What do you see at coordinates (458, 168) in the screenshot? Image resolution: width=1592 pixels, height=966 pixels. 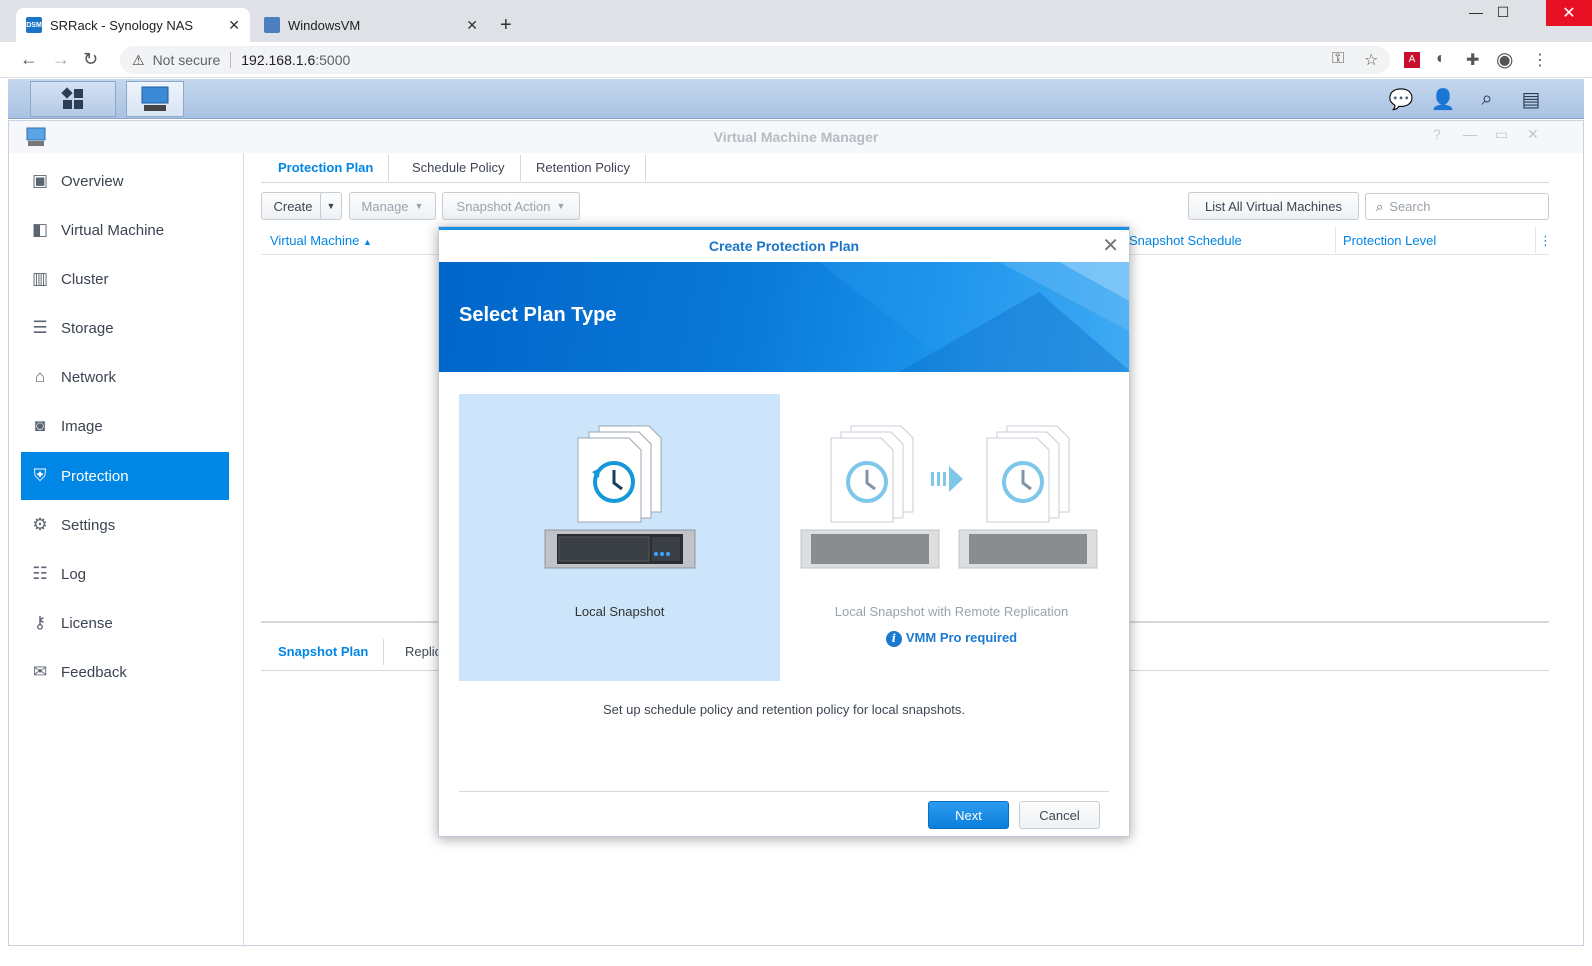 I see `tab-schedule-policy: Schedule Policy` at bounding box center [458, 168].